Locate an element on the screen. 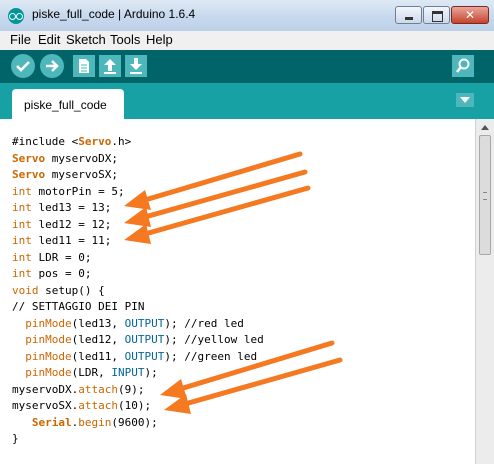  code-line: int led13 = 13; is located at coordinates (138, 208).